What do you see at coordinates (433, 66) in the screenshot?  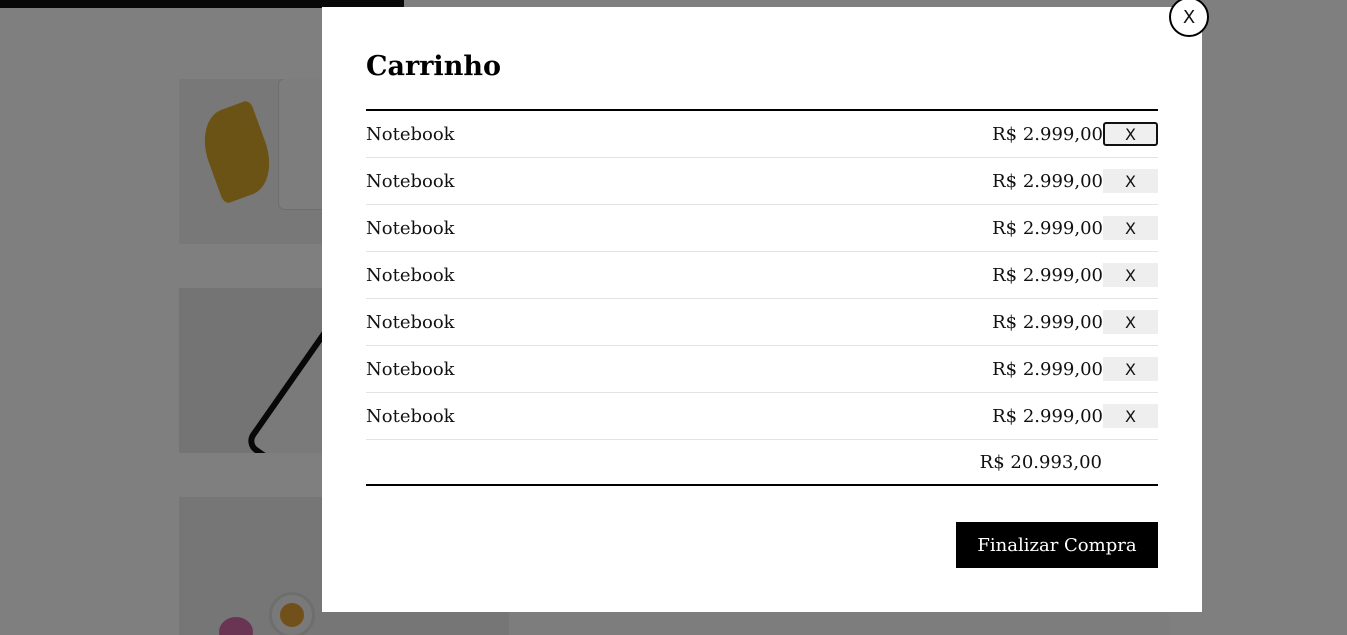 I see `modal-title: Carrinho` at bounding box center [433, 66].